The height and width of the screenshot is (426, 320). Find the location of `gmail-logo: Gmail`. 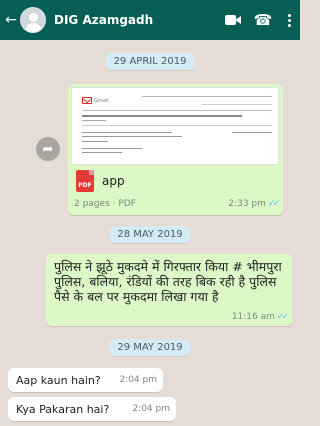

gmail-logo: Gmail is located at coordinates (95, 100).